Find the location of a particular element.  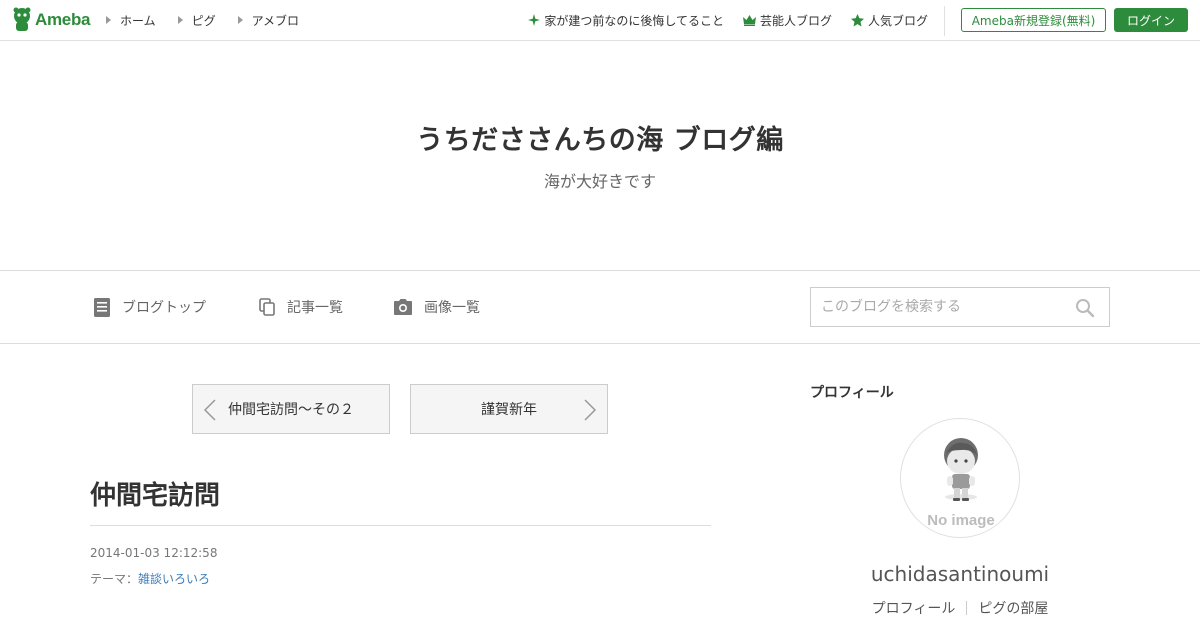

prev-entry-label: 仲間宅訪問～その２ is located at coordinates (291, 410).